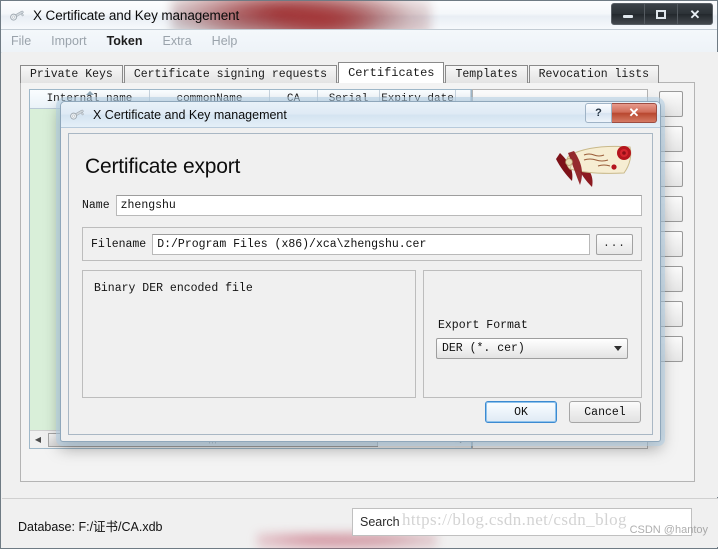 Image resolution: width=718 pixels, height=549 pixels. What do you see at coordinates (522, 522) in the screenshot?
I see `search-input: Search` at bounding box center [522, 522].